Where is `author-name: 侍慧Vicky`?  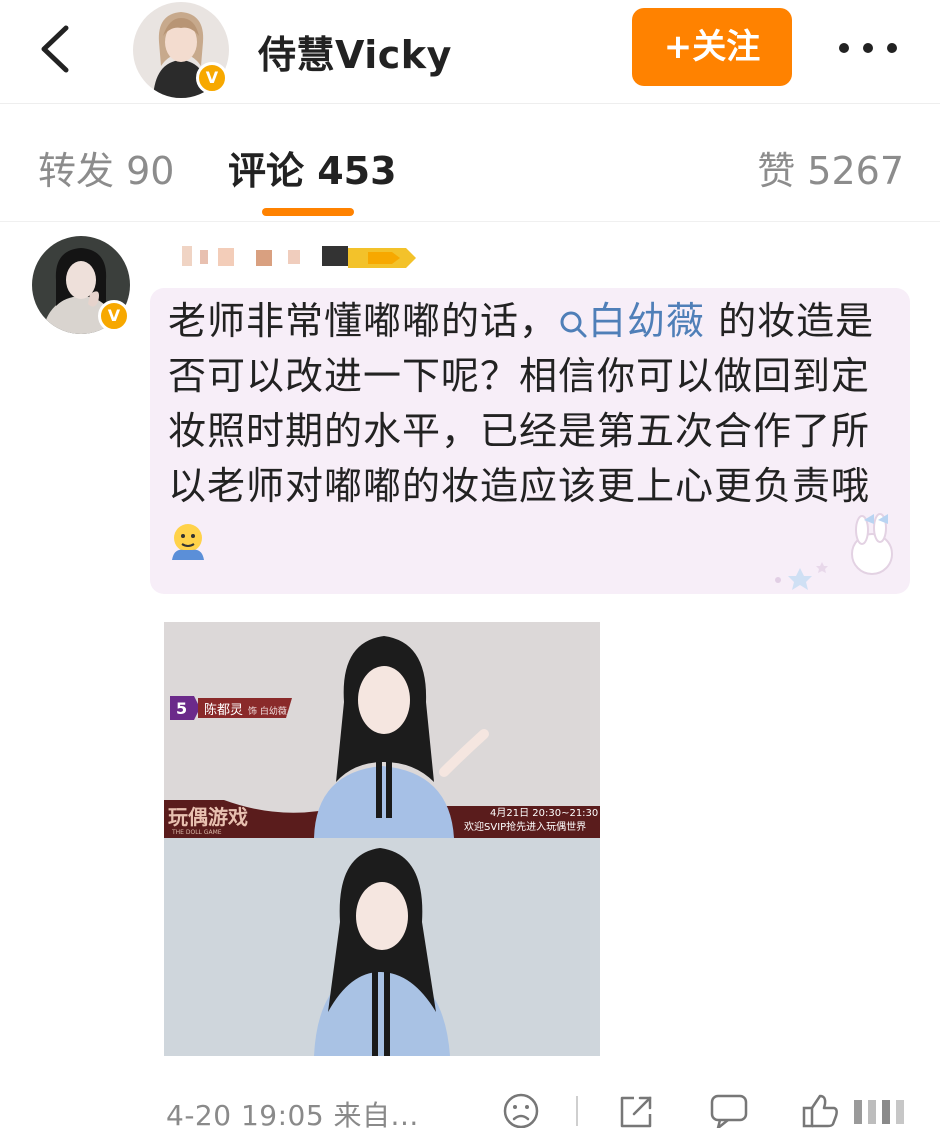 author-name: 侍慧Vicky is located at coordinates (355, 51).